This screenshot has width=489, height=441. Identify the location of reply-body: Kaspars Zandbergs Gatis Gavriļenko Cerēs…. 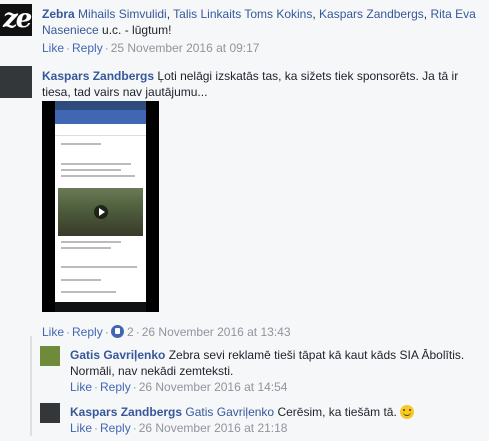
(275, 412).